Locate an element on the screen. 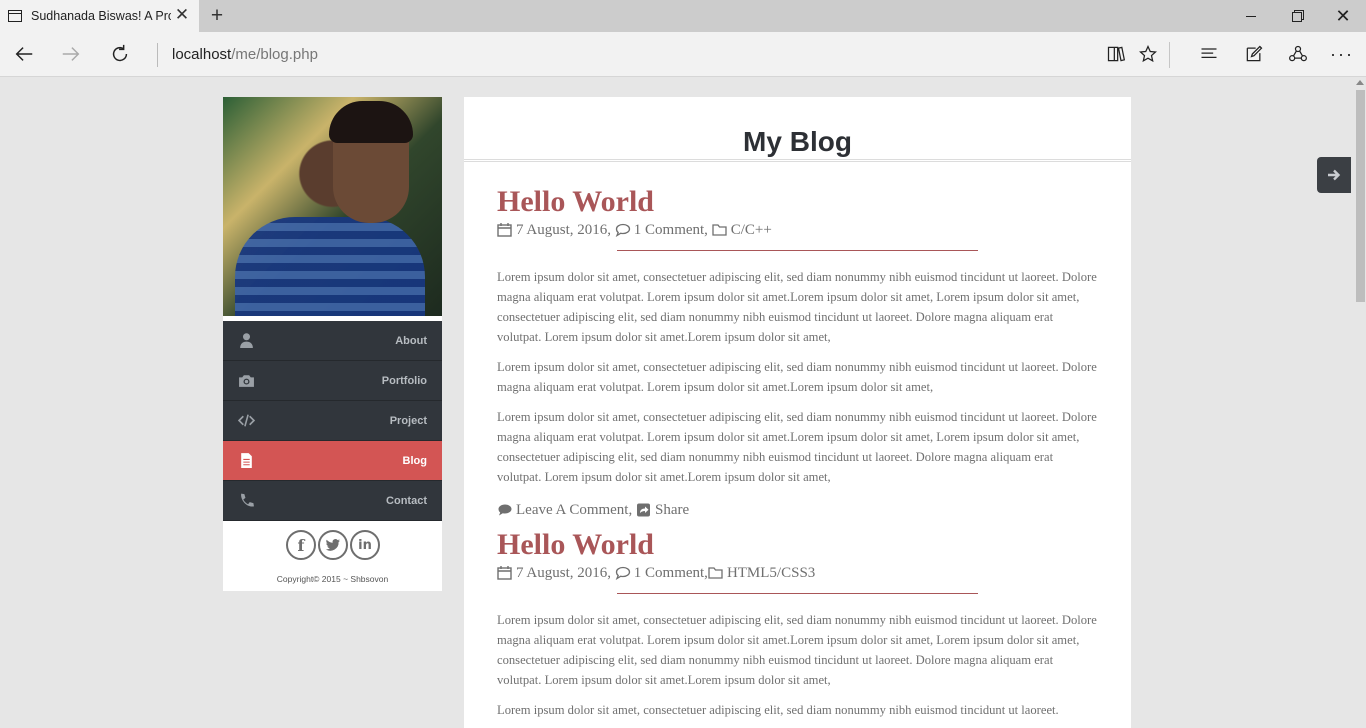 Image resolution: width=1366 pixels, height=728 pixels. share-link: Share is located at coordinates (672, 510).